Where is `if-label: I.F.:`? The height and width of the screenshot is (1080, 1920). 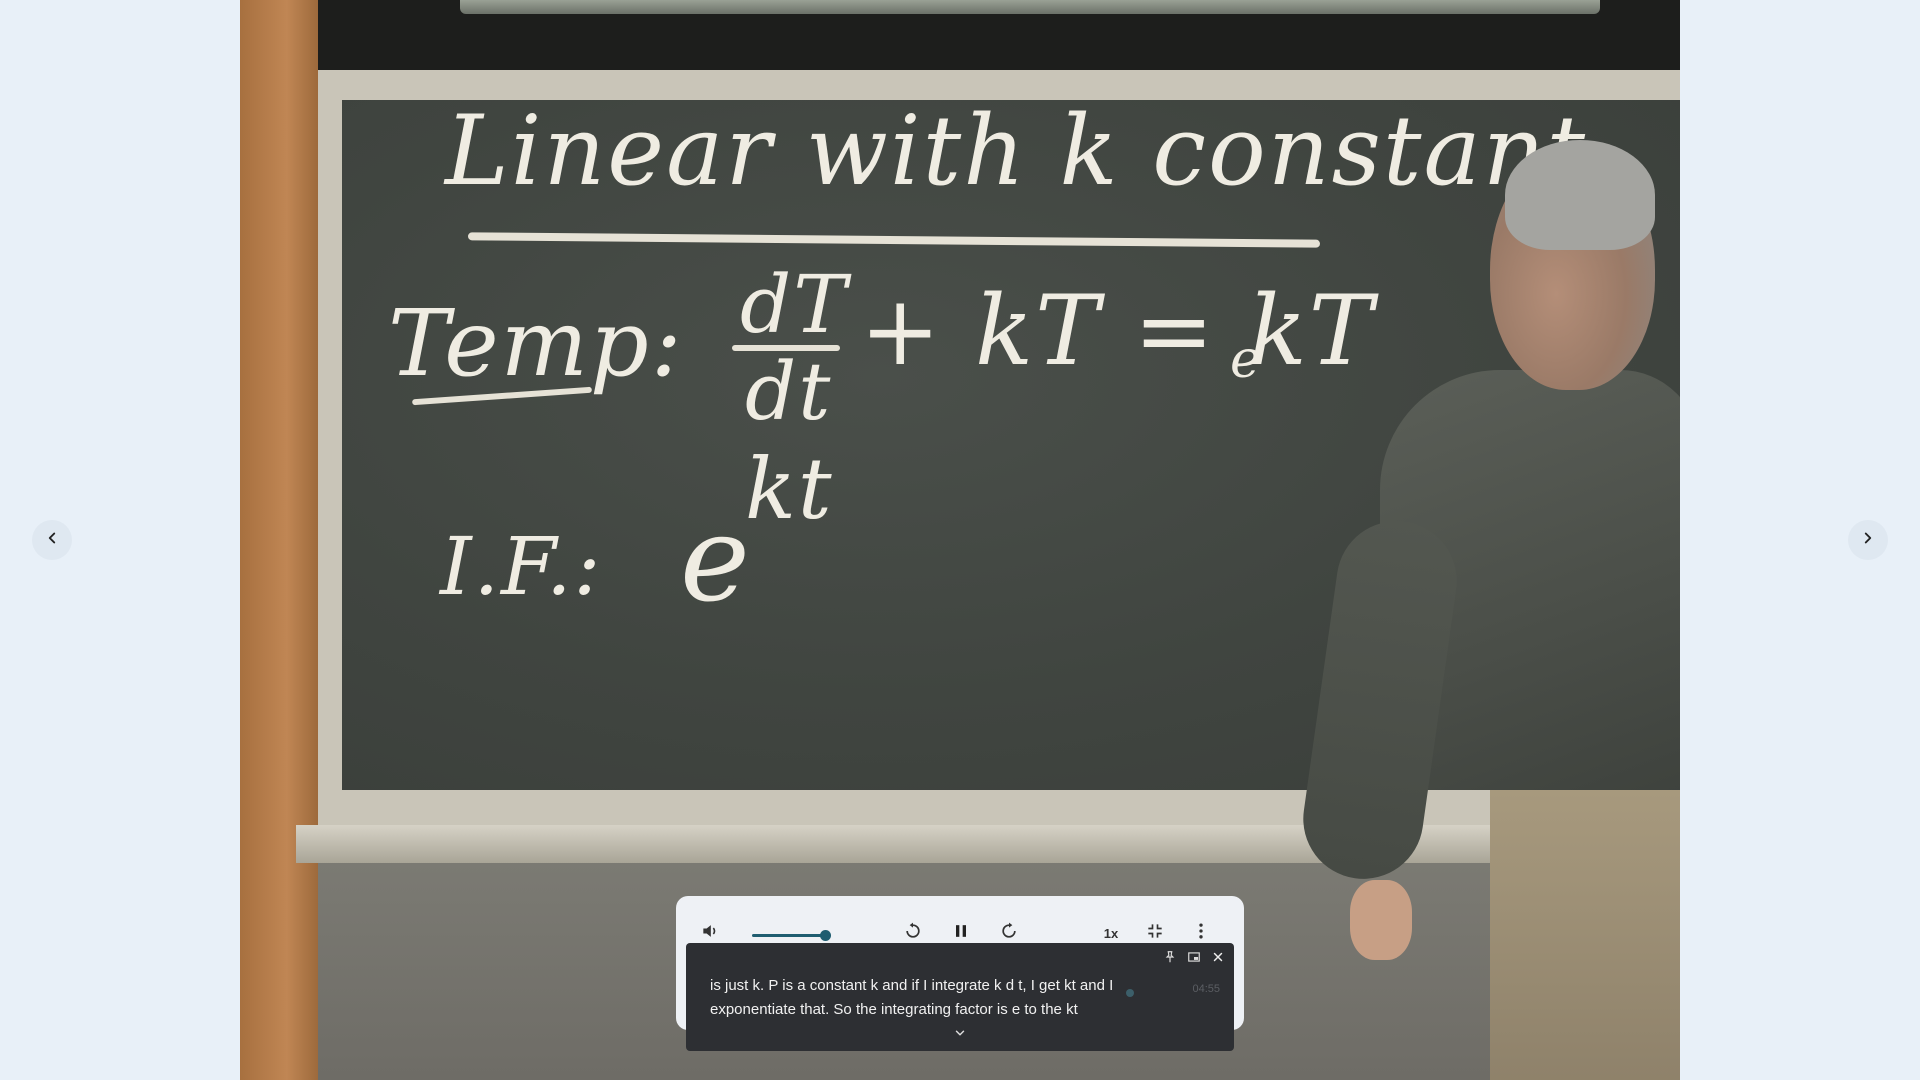 if-label: I.F.: is located at coordinates (521, 566).